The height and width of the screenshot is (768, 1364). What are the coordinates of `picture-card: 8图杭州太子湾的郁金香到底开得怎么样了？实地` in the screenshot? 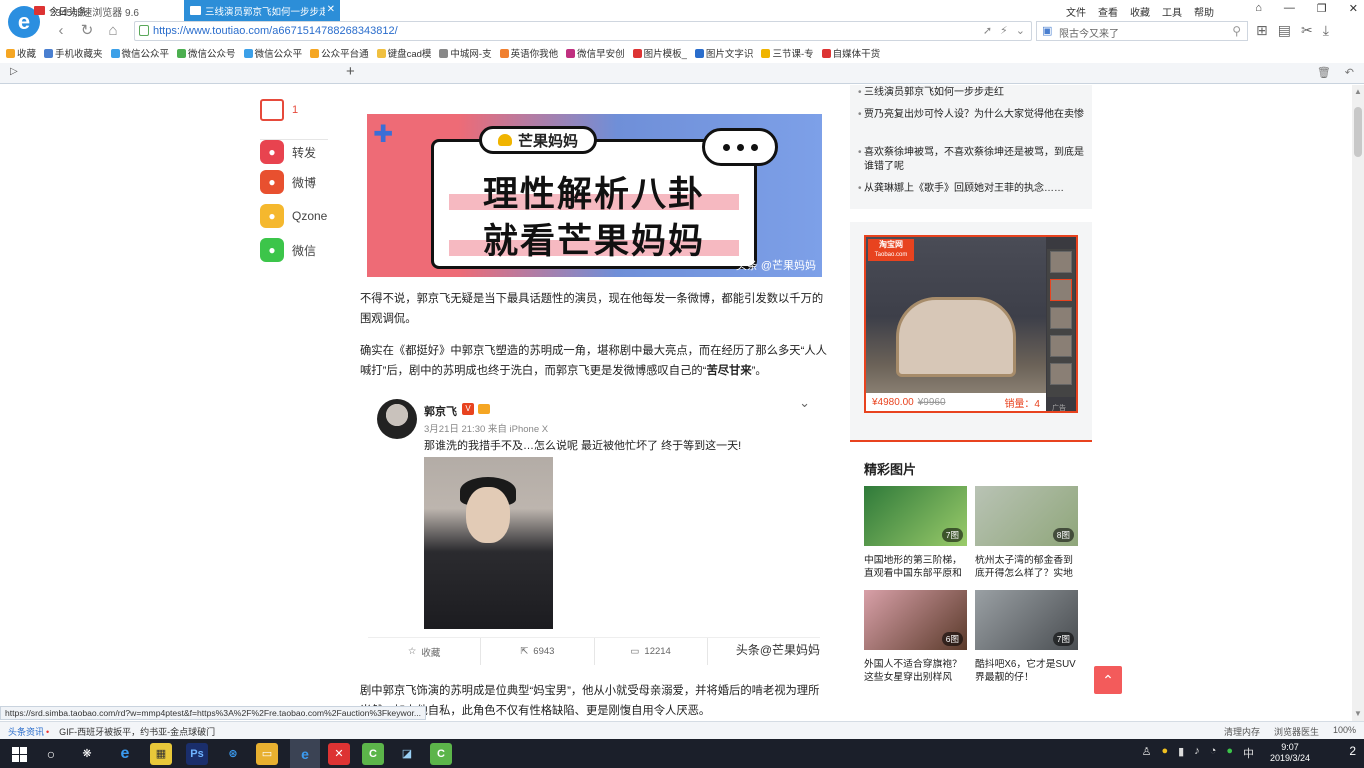 It's located at (1026, 533).